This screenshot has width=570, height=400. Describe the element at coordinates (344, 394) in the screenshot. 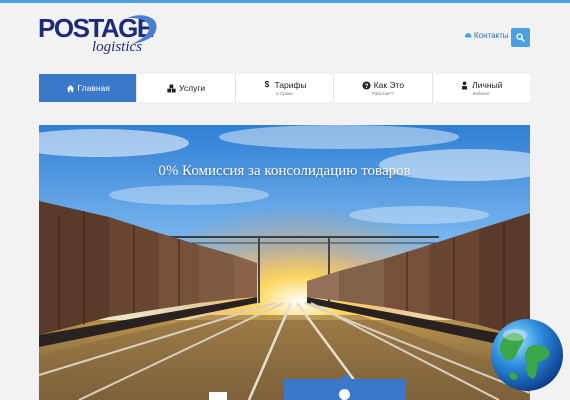

I see `slider-dot` at that location.